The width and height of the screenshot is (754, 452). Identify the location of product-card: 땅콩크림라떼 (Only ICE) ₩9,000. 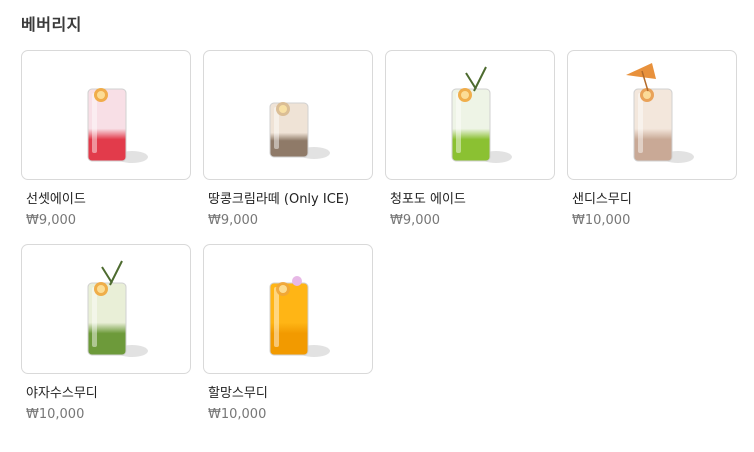
(288, 139).